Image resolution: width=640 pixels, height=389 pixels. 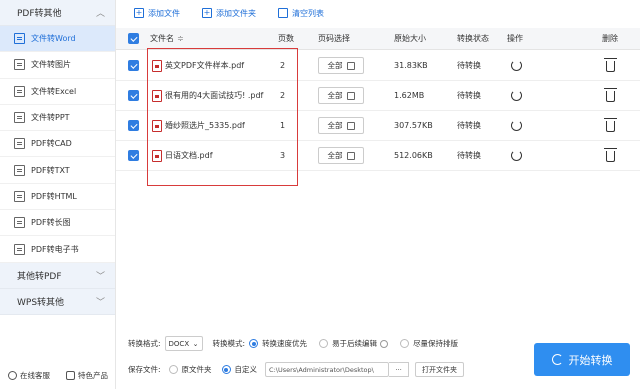 What do you see at coordinates (100, 276) in the screenshot?
I see `chevron-down-icon: ﹀` at bounding box center [100, 276].